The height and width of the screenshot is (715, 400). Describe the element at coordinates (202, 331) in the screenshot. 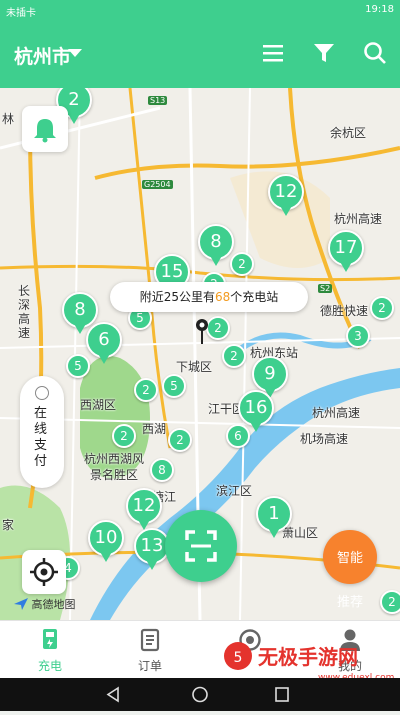

I see `location-pin-icon` at that location.